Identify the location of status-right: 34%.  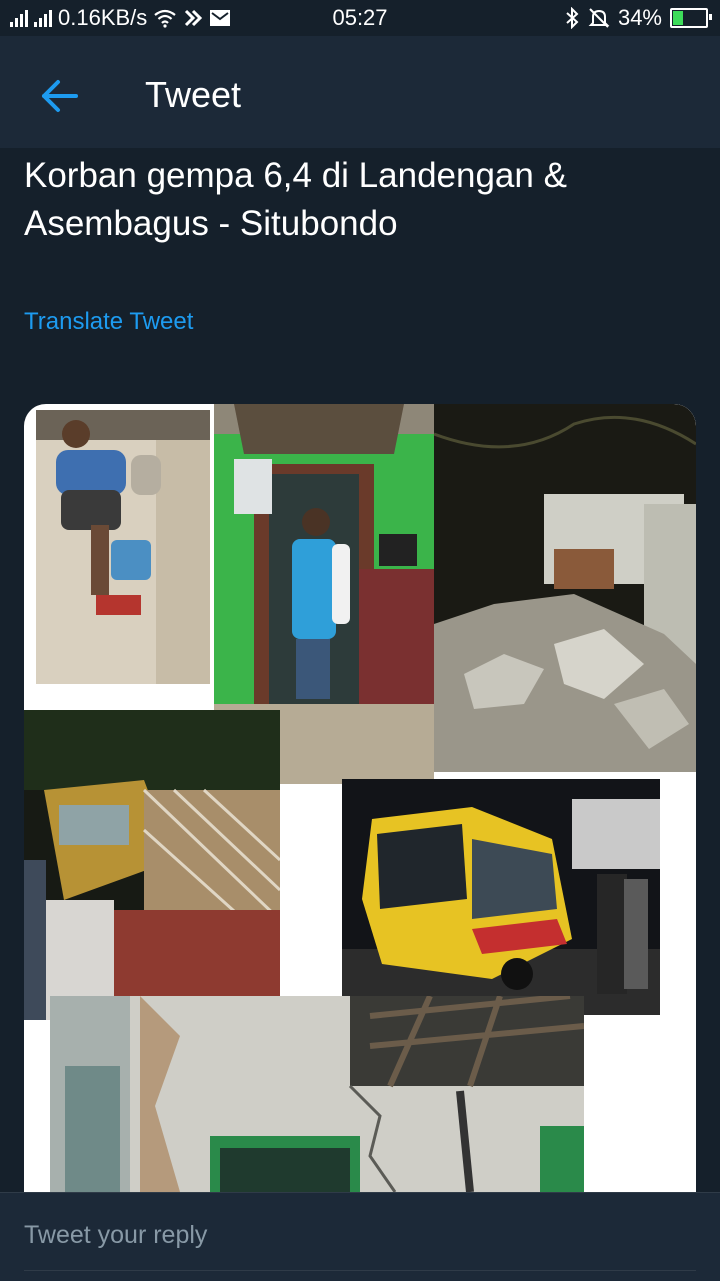
(638, 18).